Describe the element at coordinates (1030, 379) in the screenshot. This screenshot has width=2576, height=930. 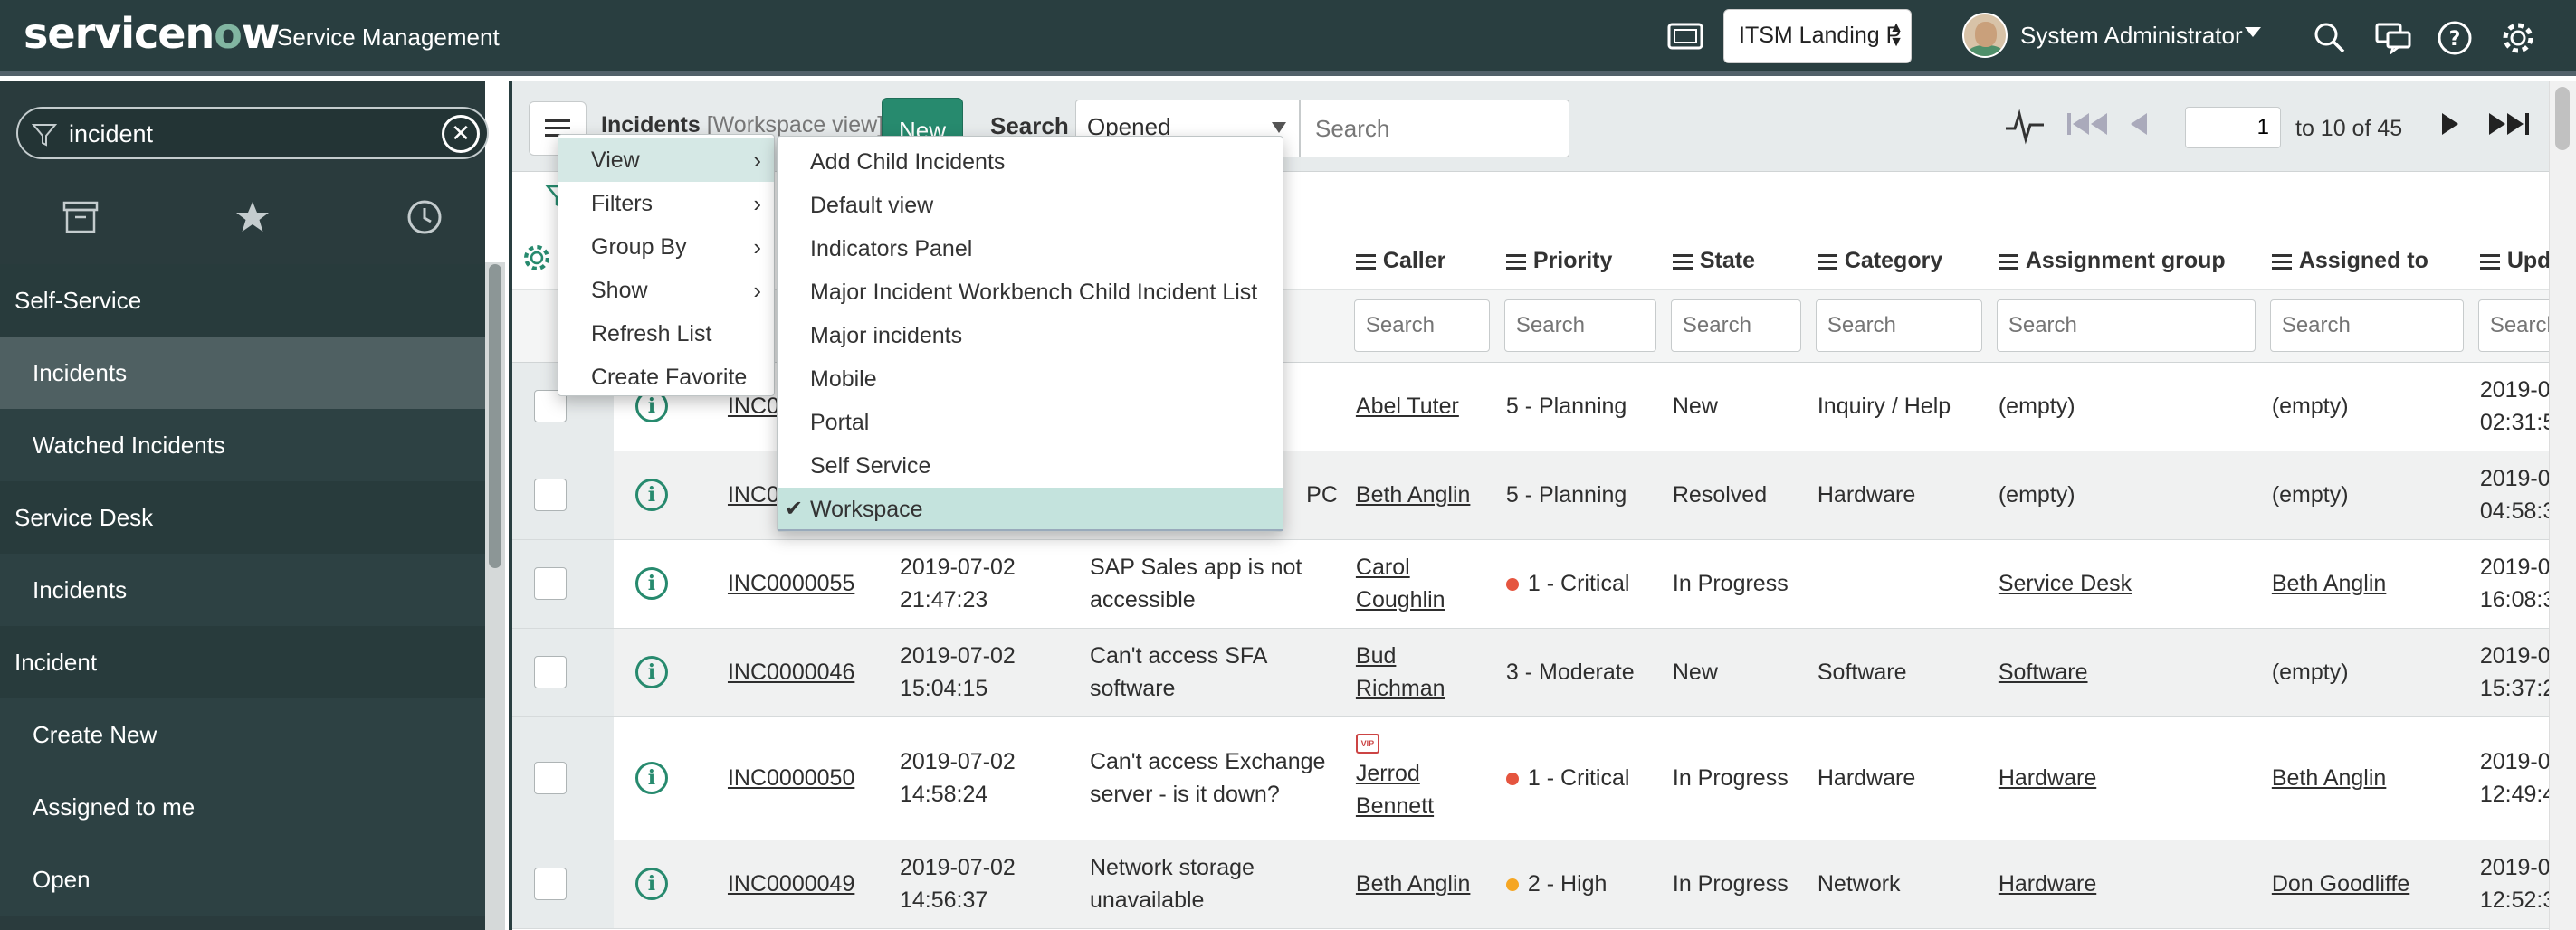
I see `view-option-mobile: Mobile` at that location.